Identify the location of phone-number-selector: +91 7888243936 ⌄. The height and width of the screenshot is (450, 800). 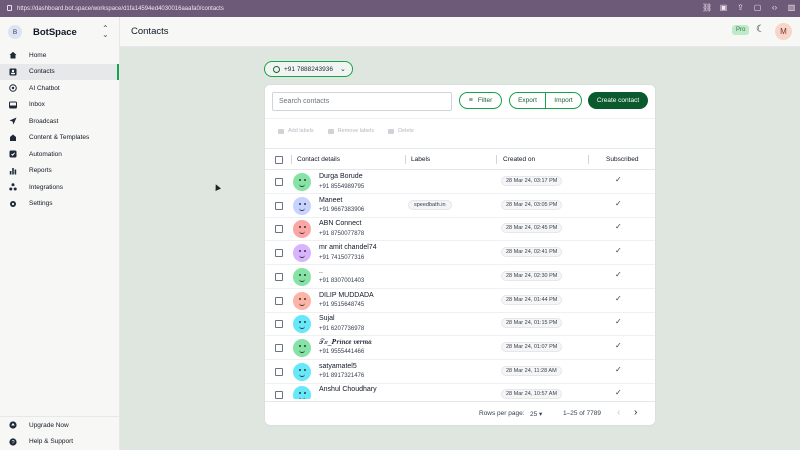
(308, 69).